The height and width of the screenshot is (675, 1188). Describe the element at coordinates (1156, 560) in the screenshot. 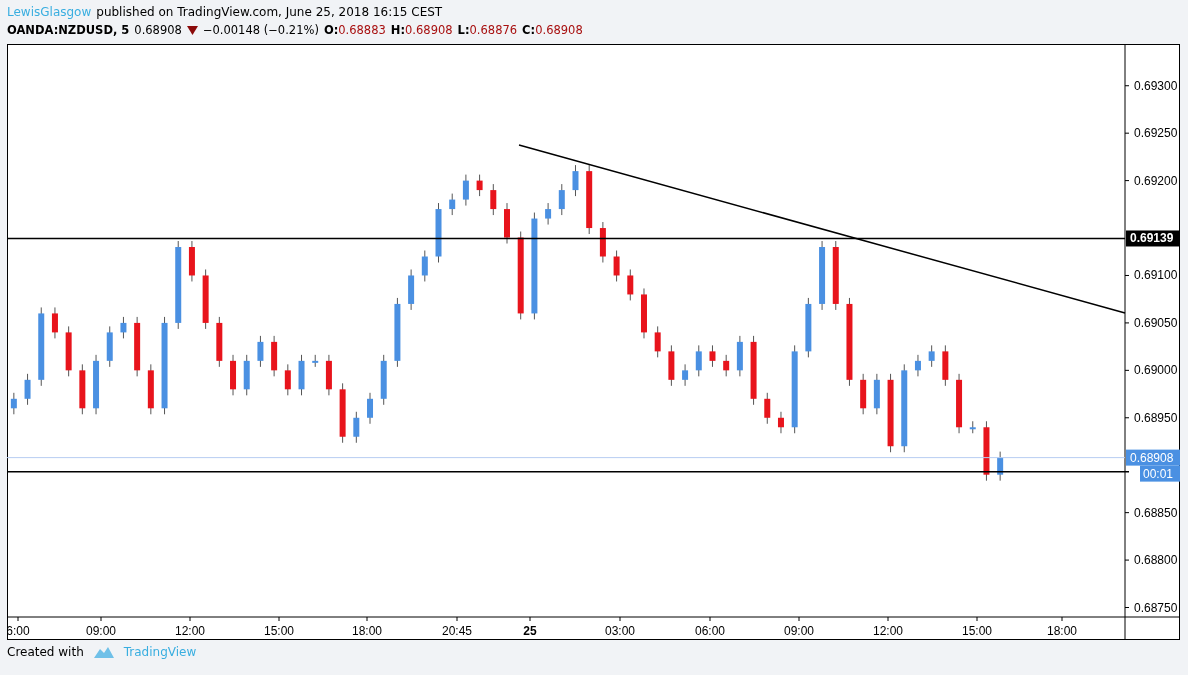

I see `price-axis-label: 0.68800` at that location.